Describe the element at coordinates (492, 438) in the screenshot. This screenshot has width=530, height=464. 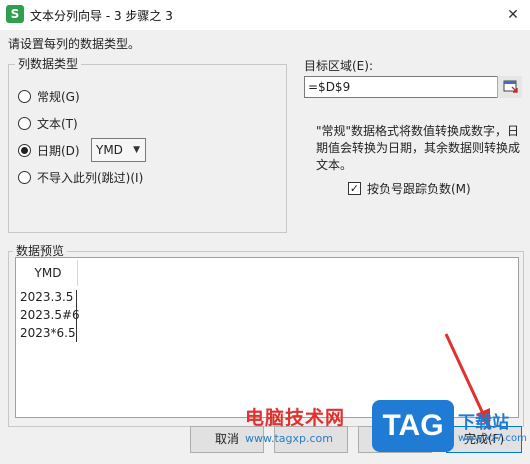
I see `watermark-download-url: www.xz7.com` at that location.